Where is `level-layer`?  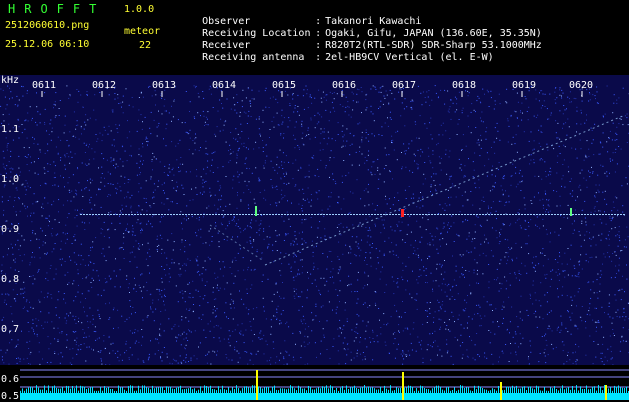 level-layer is located at coordinates (314, 382).